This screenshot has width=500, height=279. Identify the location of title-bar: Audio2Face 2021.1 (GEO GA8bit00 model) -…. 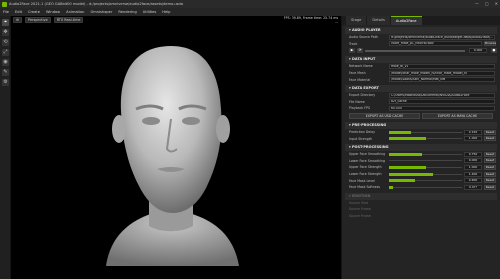
(250, 4).